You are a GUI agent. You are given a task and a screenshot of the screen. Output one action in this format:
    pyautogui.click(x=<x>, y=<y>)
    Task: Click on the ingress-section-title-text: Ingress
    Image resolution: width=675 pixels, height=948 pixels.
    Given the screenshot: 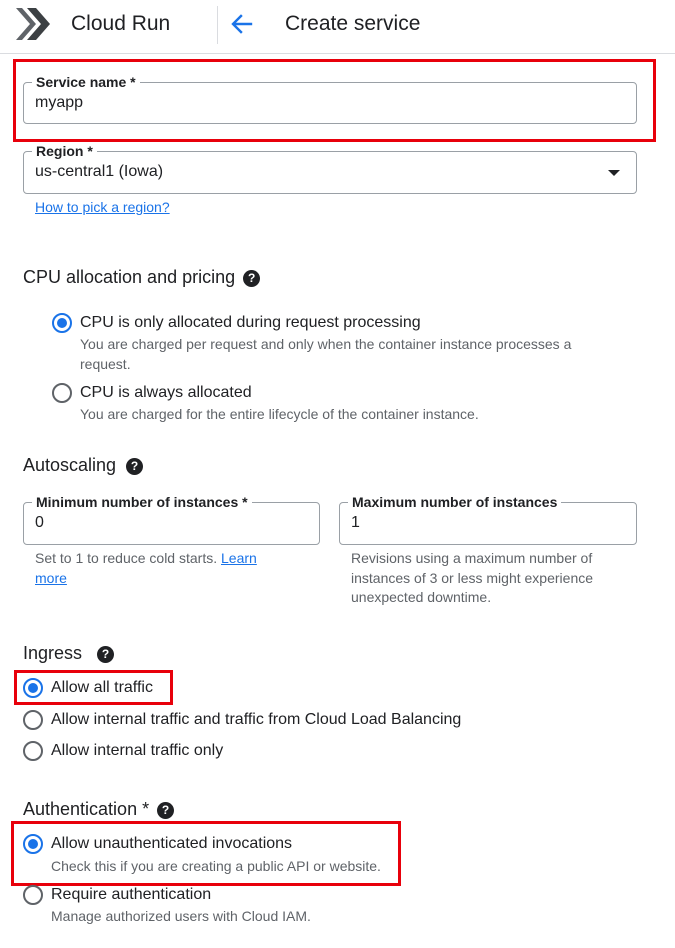 What is the action you would take?
    pyautogui.click(x=53, y=653)
    